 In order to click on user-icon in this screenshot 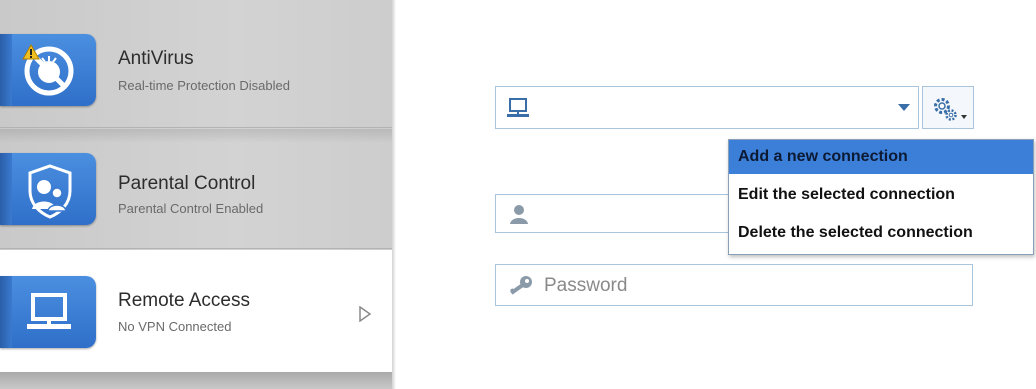, I will do `click(519, 214)`.